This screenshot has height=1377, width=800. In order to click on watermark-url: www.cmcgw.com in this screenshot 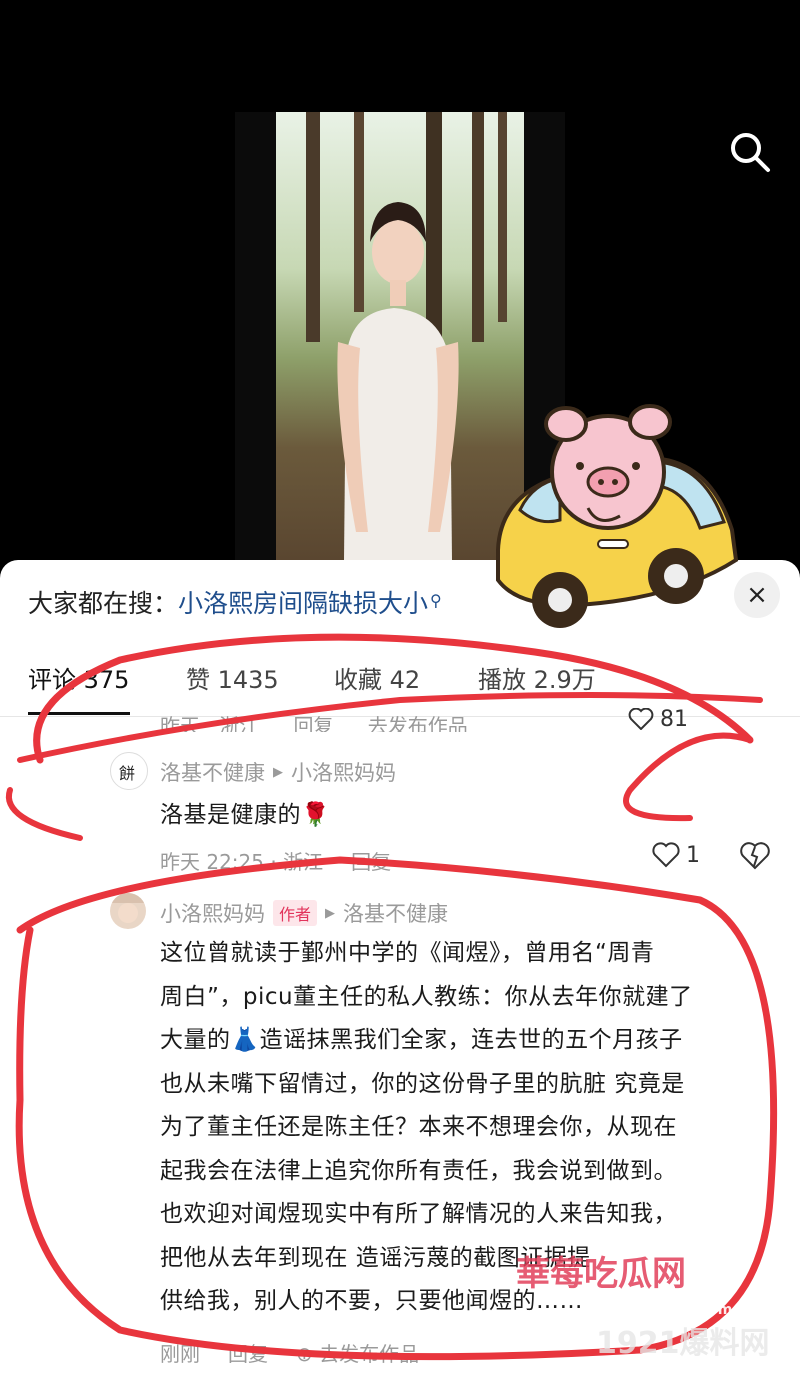, I will do `click(665, 1310)`.